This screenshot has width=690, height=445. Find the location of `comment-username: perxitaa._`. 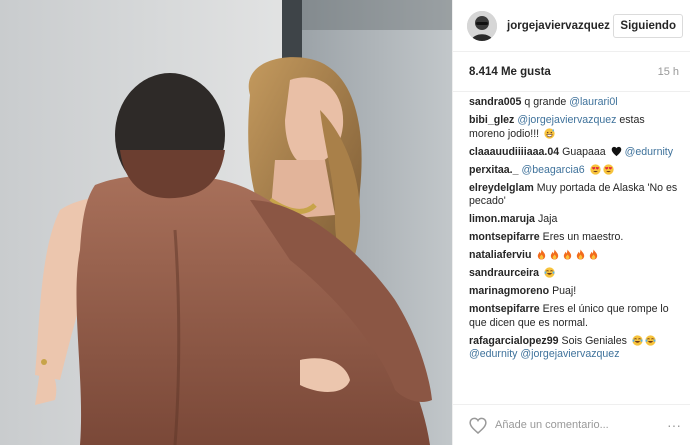

comment-username: perxitaa._ is located at coordinates (493, 170).